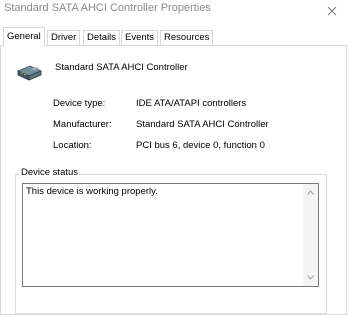  What do you see at coordinates (72, 145) in the screenshot?
I see `location-label: Location:` at bounding box center [72, 145].